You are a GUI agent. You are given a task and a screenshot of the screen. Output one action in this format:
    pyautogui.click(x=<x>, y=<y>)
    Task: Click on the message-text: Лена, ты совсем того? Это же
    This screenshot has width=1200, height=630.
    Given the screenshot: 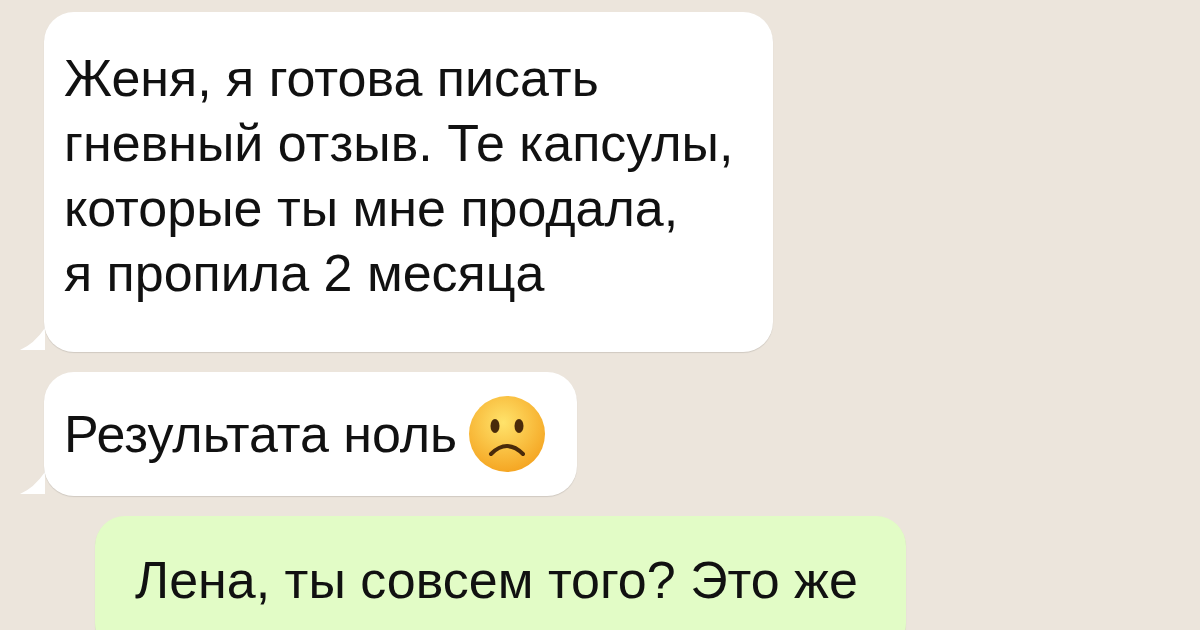 What is the action you would take?
    pyautogui.click(x=496, y=580)
    